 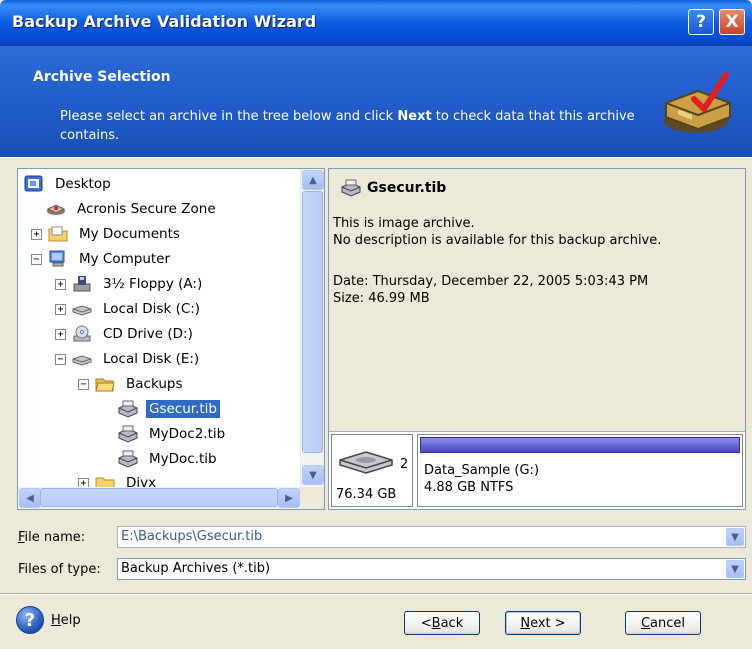 What do you see at coordinates (543, 623) in the screenshot?
I see `next-button: Next >` at bounding box center [543, 623].